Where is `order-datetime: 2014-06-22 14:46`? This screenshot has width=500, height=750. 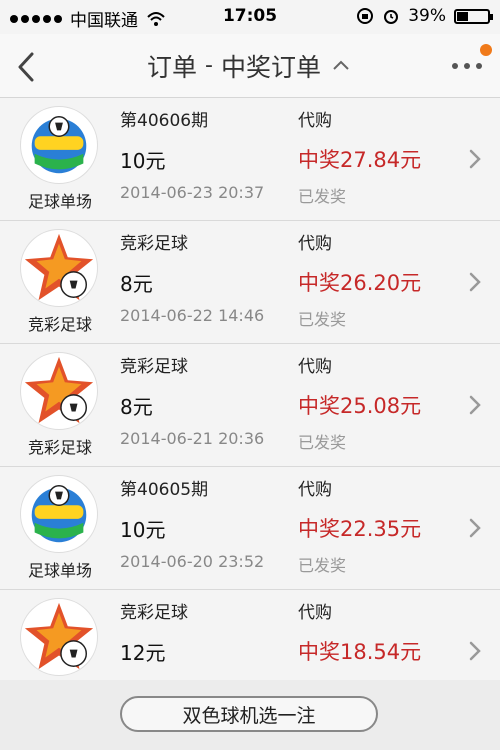
order-datetime: 2014-06-22 14:46 is located at coordinates (192, 315).